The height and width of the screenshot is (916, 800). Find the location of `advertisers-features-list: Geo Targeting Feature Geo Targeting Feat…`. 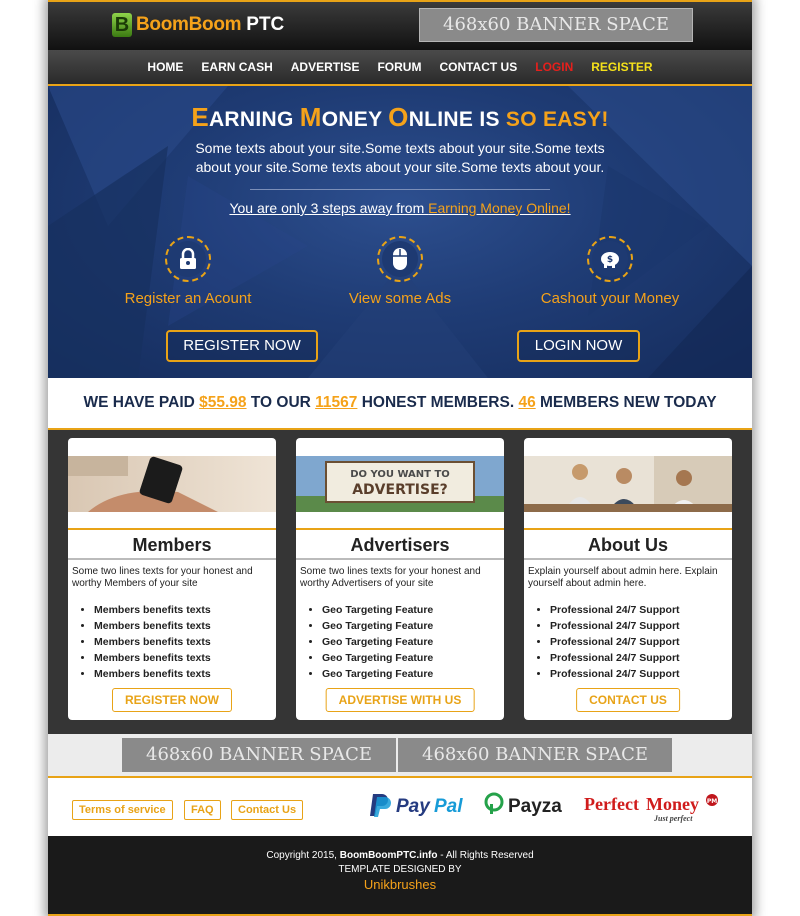

advertisers-features-list: Geo Targeting Feature Geo Targeting Feat… is located at coordinates (413, 642).